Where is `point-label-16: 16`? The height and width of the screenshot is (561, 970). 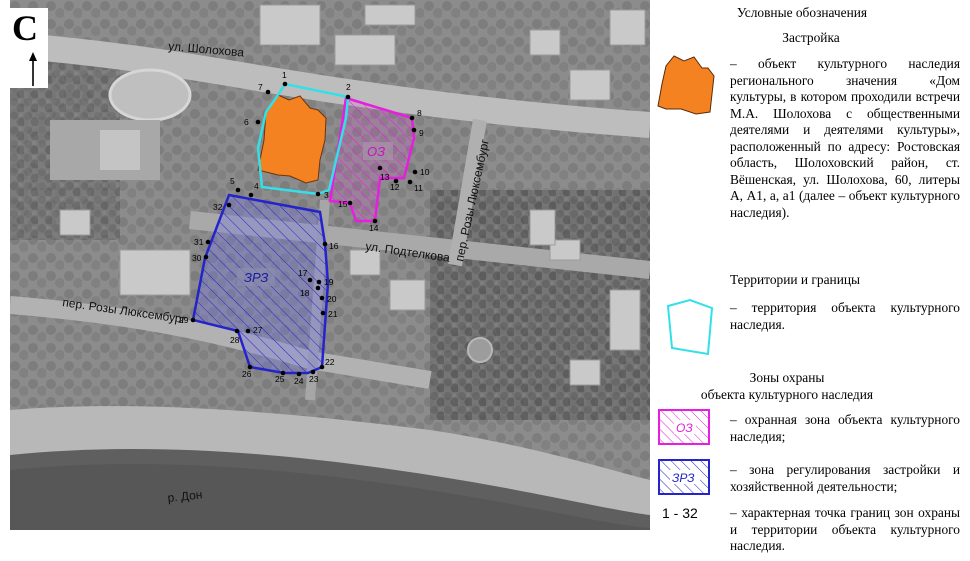 point-label-16: 16 is located at coordinates (334, 246).